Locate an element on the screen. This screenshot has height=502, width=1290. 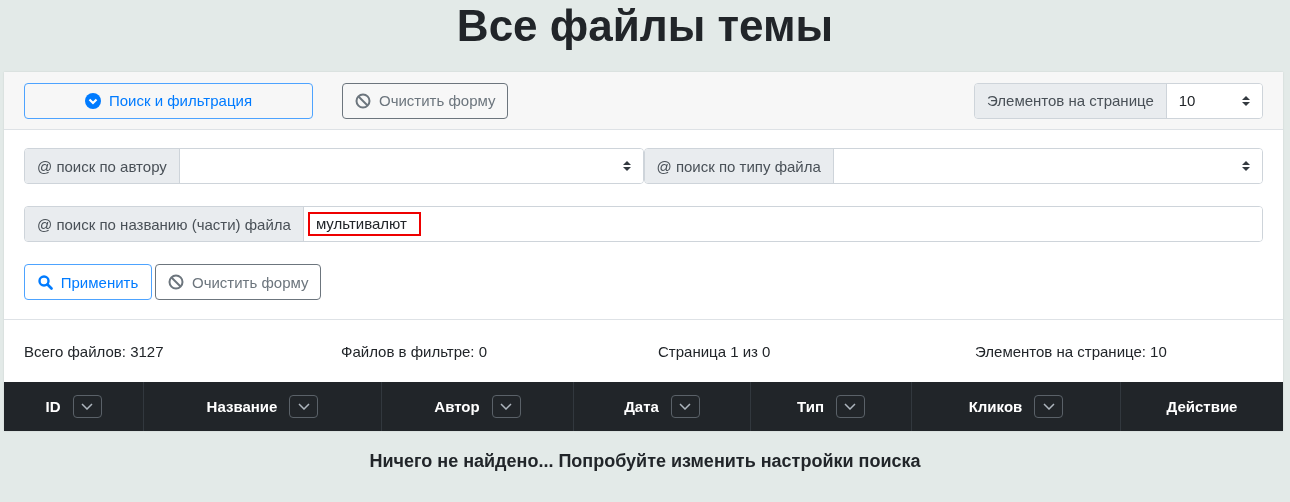
page-title: Все файлы темы is located at coordinates (645, 26).